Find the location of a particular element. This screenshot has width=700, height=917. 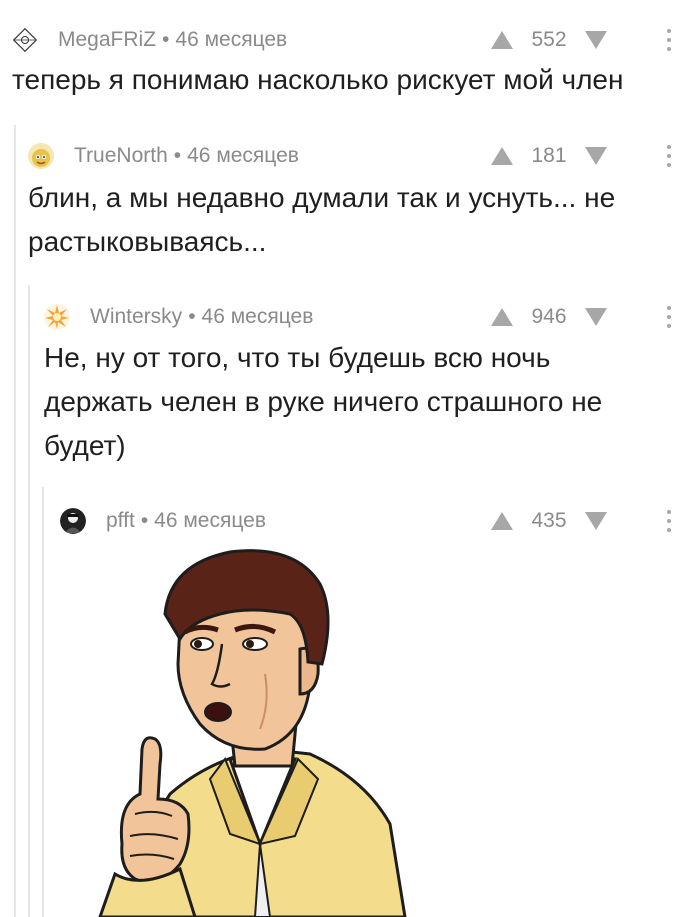

comment-score: 946 is located at coordinates (549, 316).